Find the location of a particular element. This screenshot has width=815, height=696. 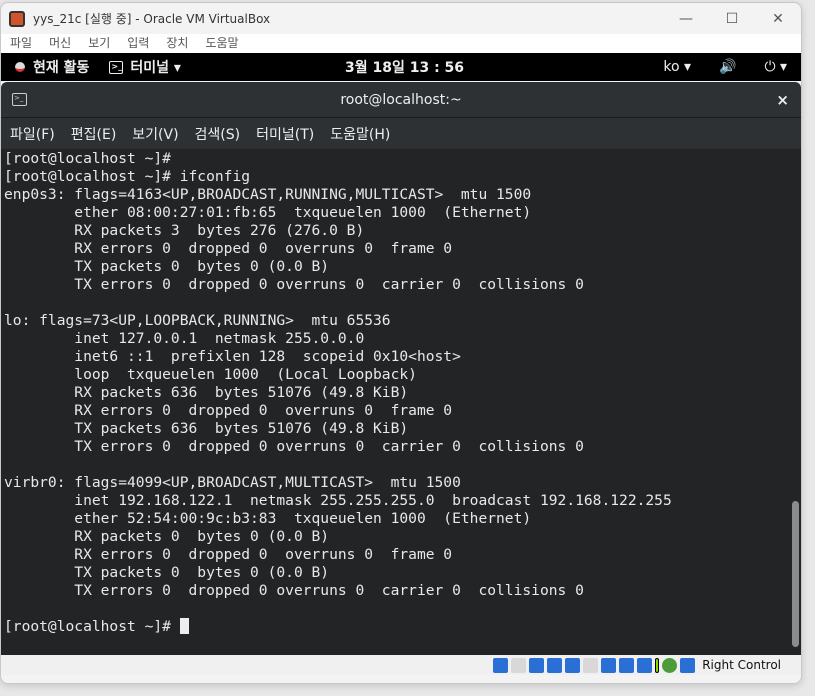

terminal-menu-file: 파일(F) is located at coordinates (32, 134).